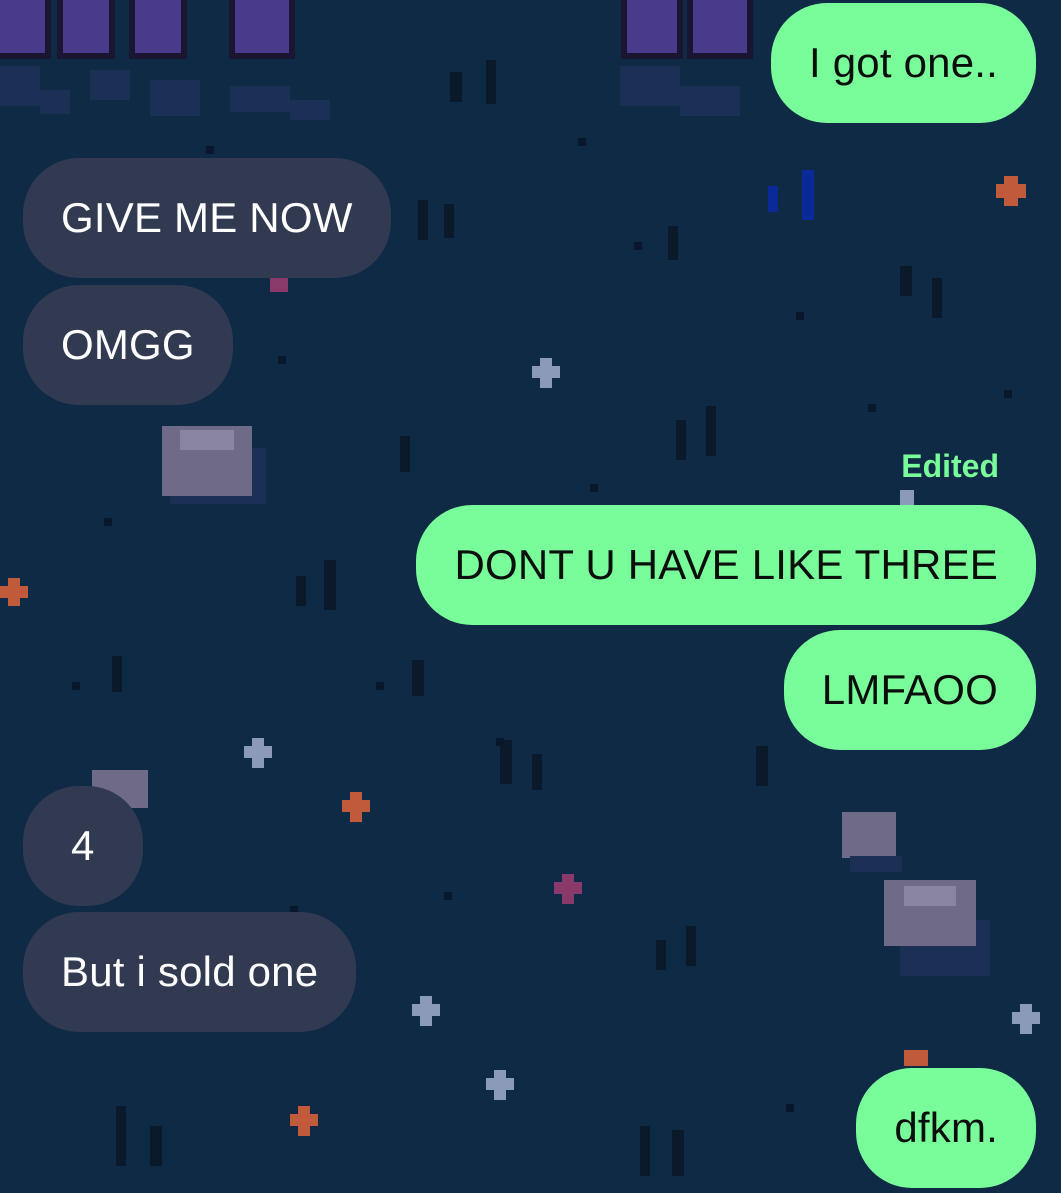 The image size is (1061, 1193). Describe the element at coordinates (147, 29) in the screenshot. I see `fence-left` at that location.